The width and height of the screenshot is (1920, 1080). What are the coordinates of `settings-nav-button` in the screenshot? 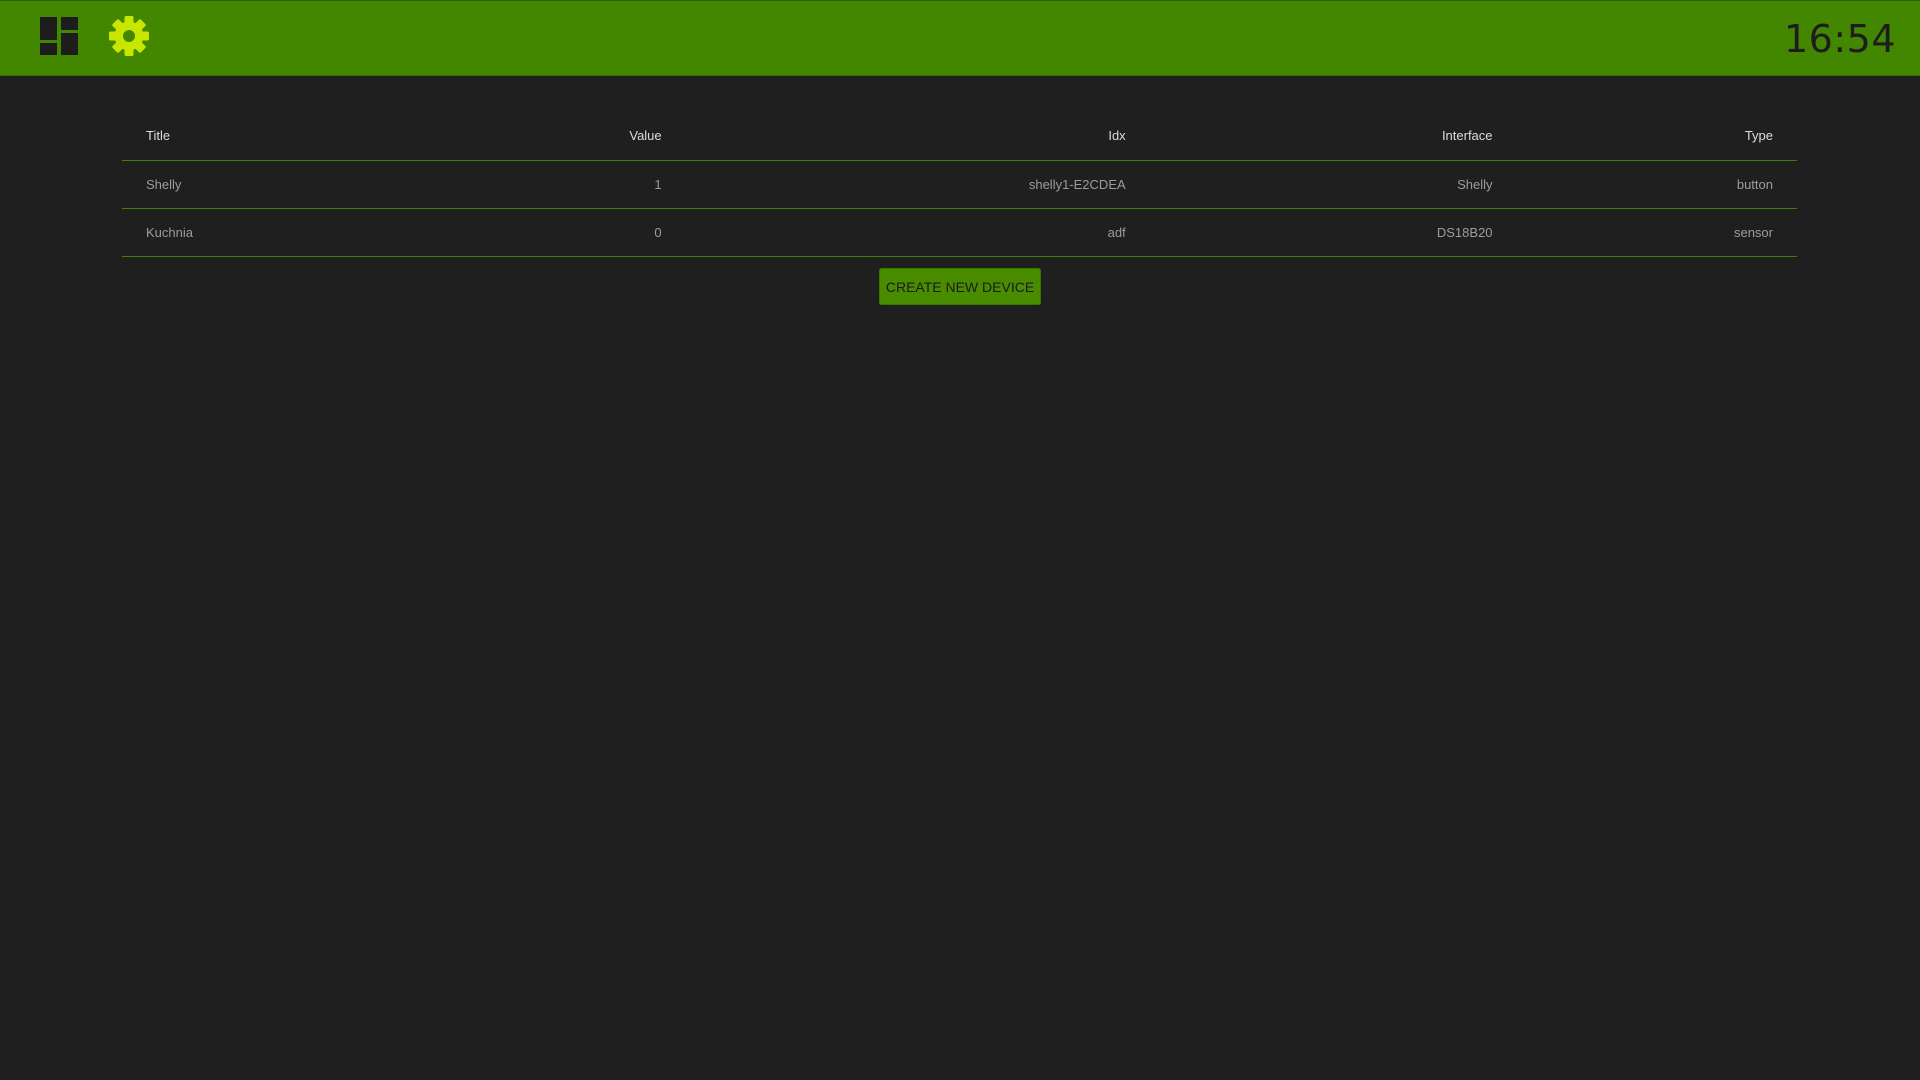 It's located at (129, 36).